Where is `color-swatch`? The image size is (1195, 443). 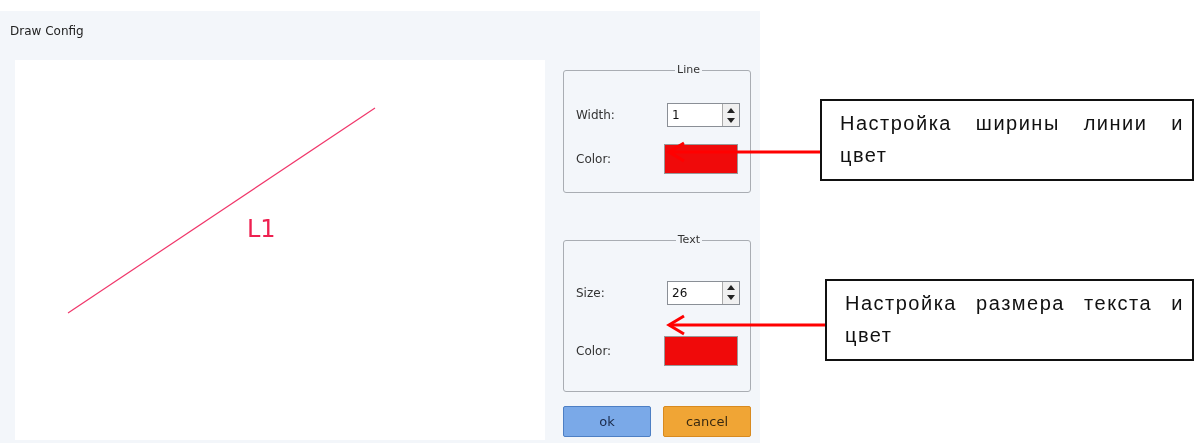 color-swatch is located at coordinates (701, 350).